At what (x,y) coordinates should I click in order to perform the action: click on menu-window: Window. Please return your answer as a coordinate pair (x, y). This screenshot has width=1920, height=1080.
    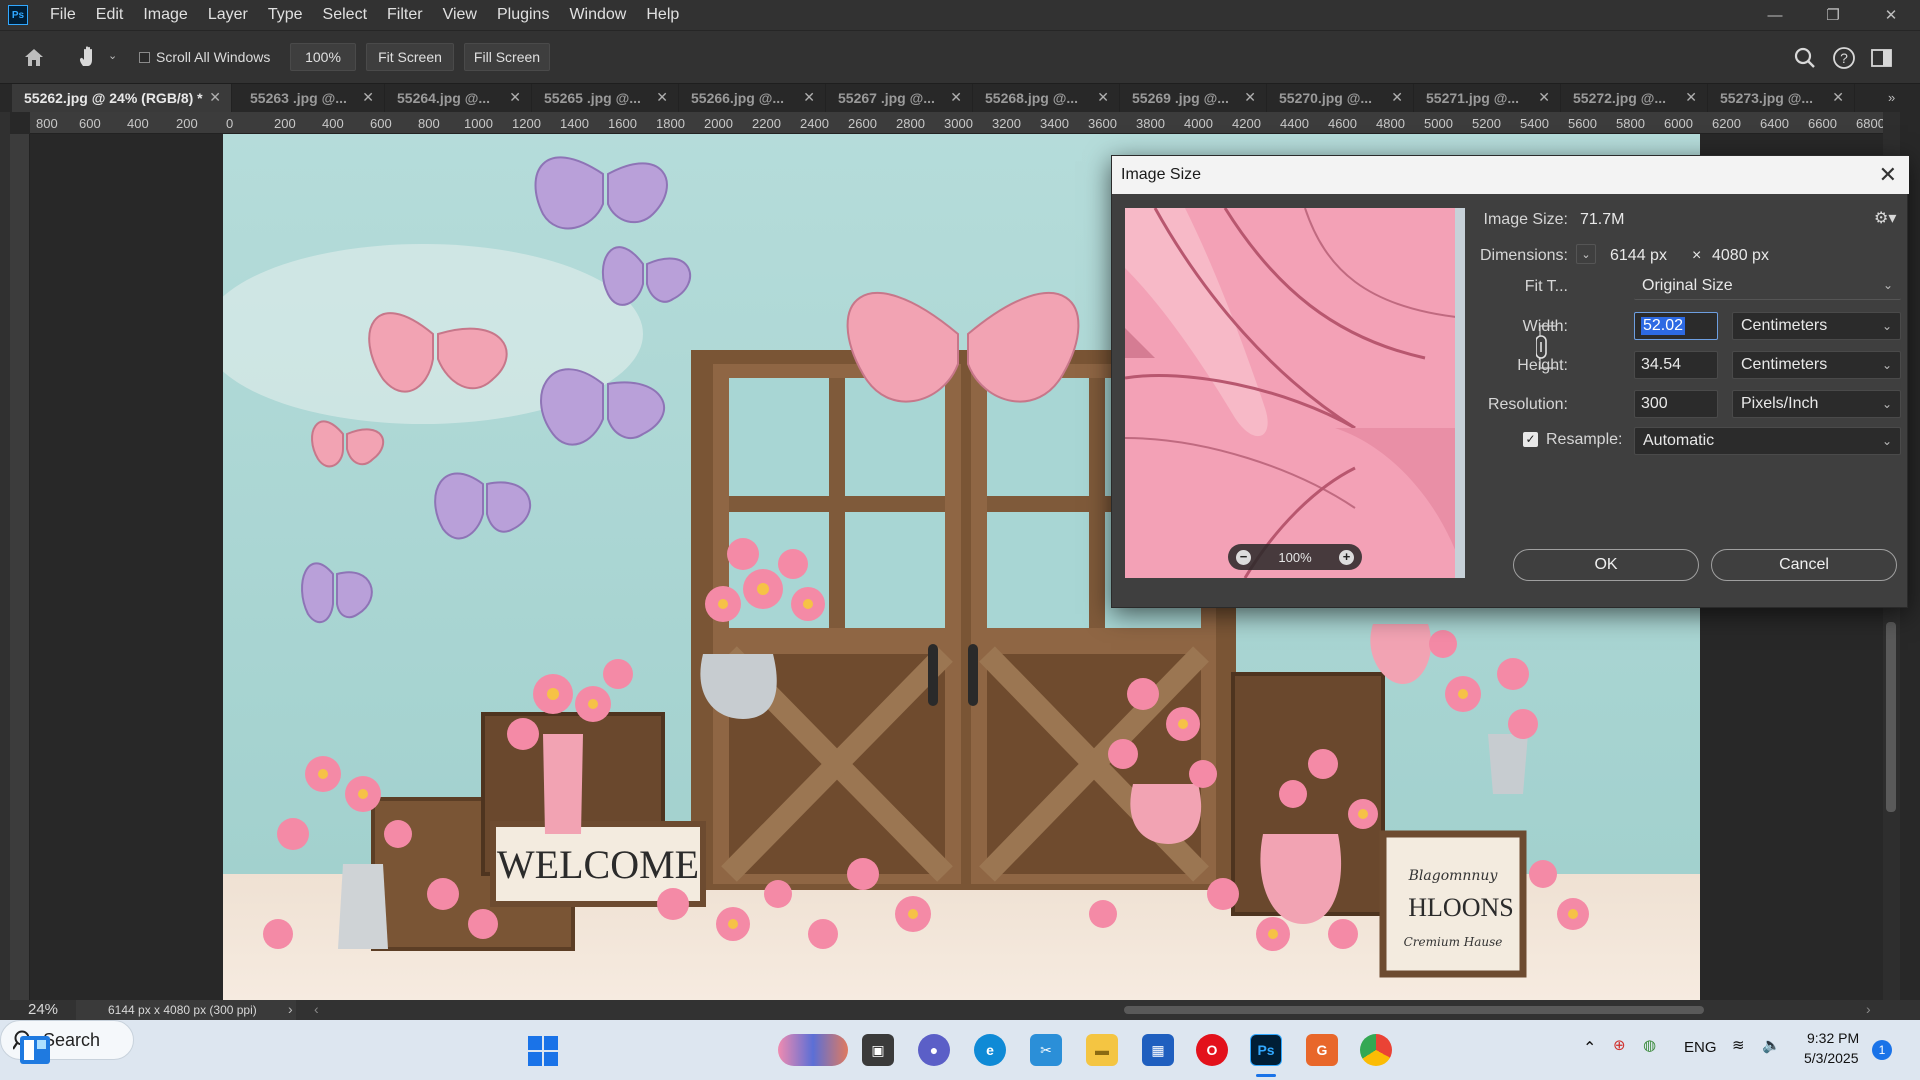
    Looking at the image, I should click on (597, 15).